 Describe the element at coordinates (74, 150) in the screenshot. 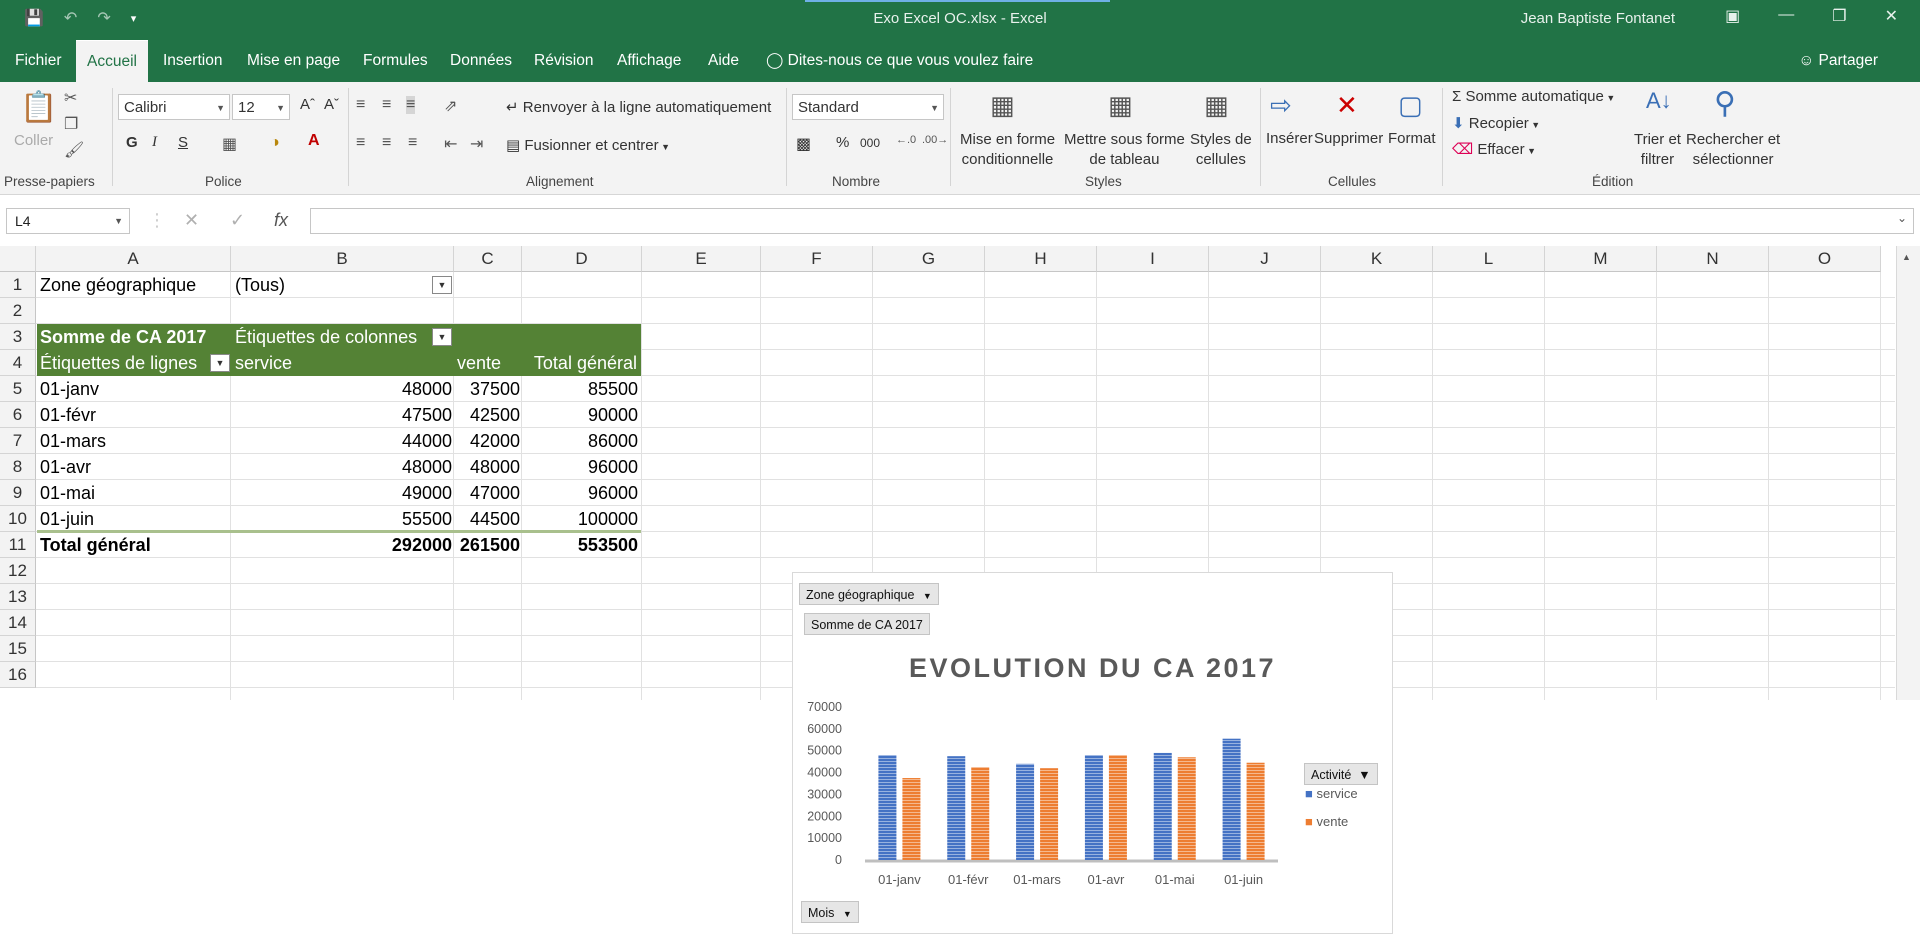

I see `format-painter-icon: 🖌` at that location.